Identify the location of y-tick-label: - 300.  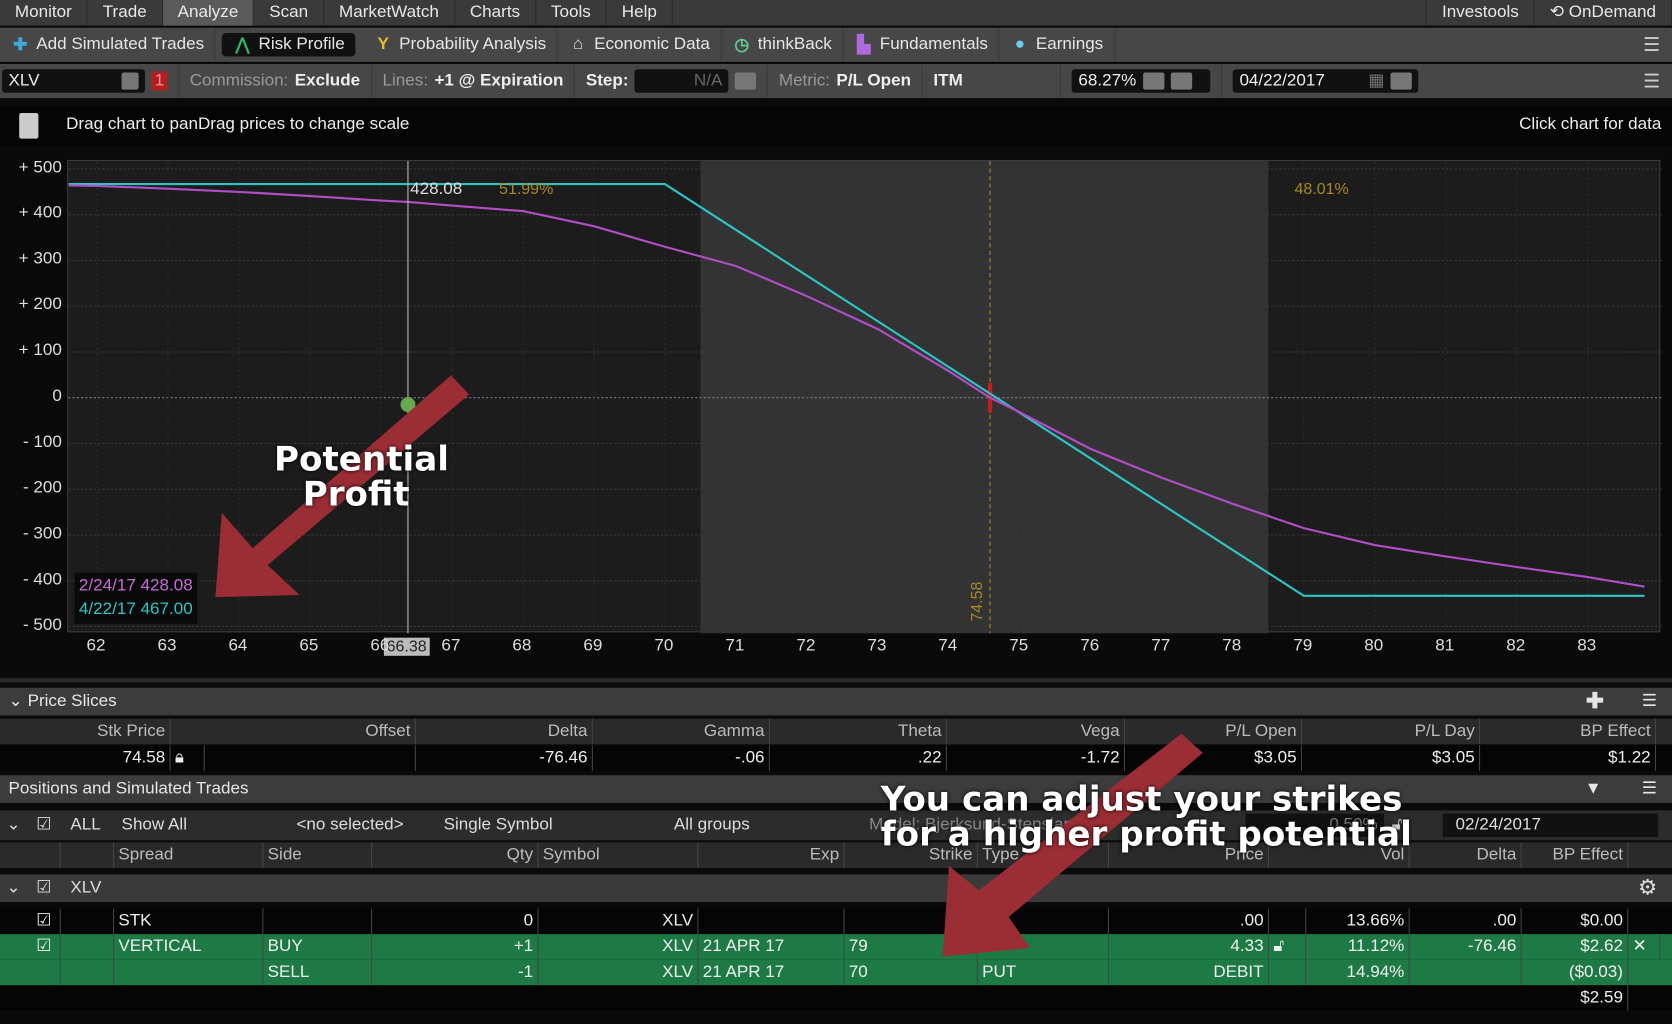
(42, 533).